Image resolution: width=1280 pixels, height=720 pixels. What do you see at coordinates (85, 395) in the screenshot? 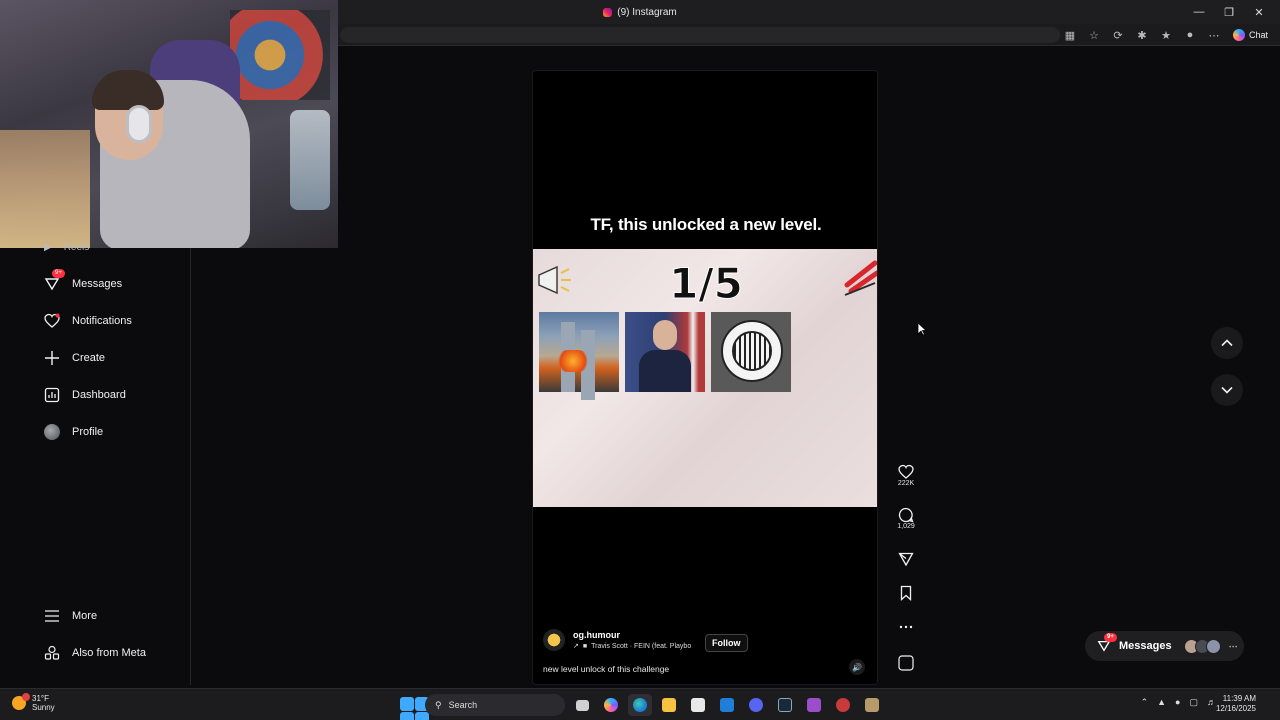
I see `sidebar-item-dashboard: Dashboard` at bounding box center [85, 395].